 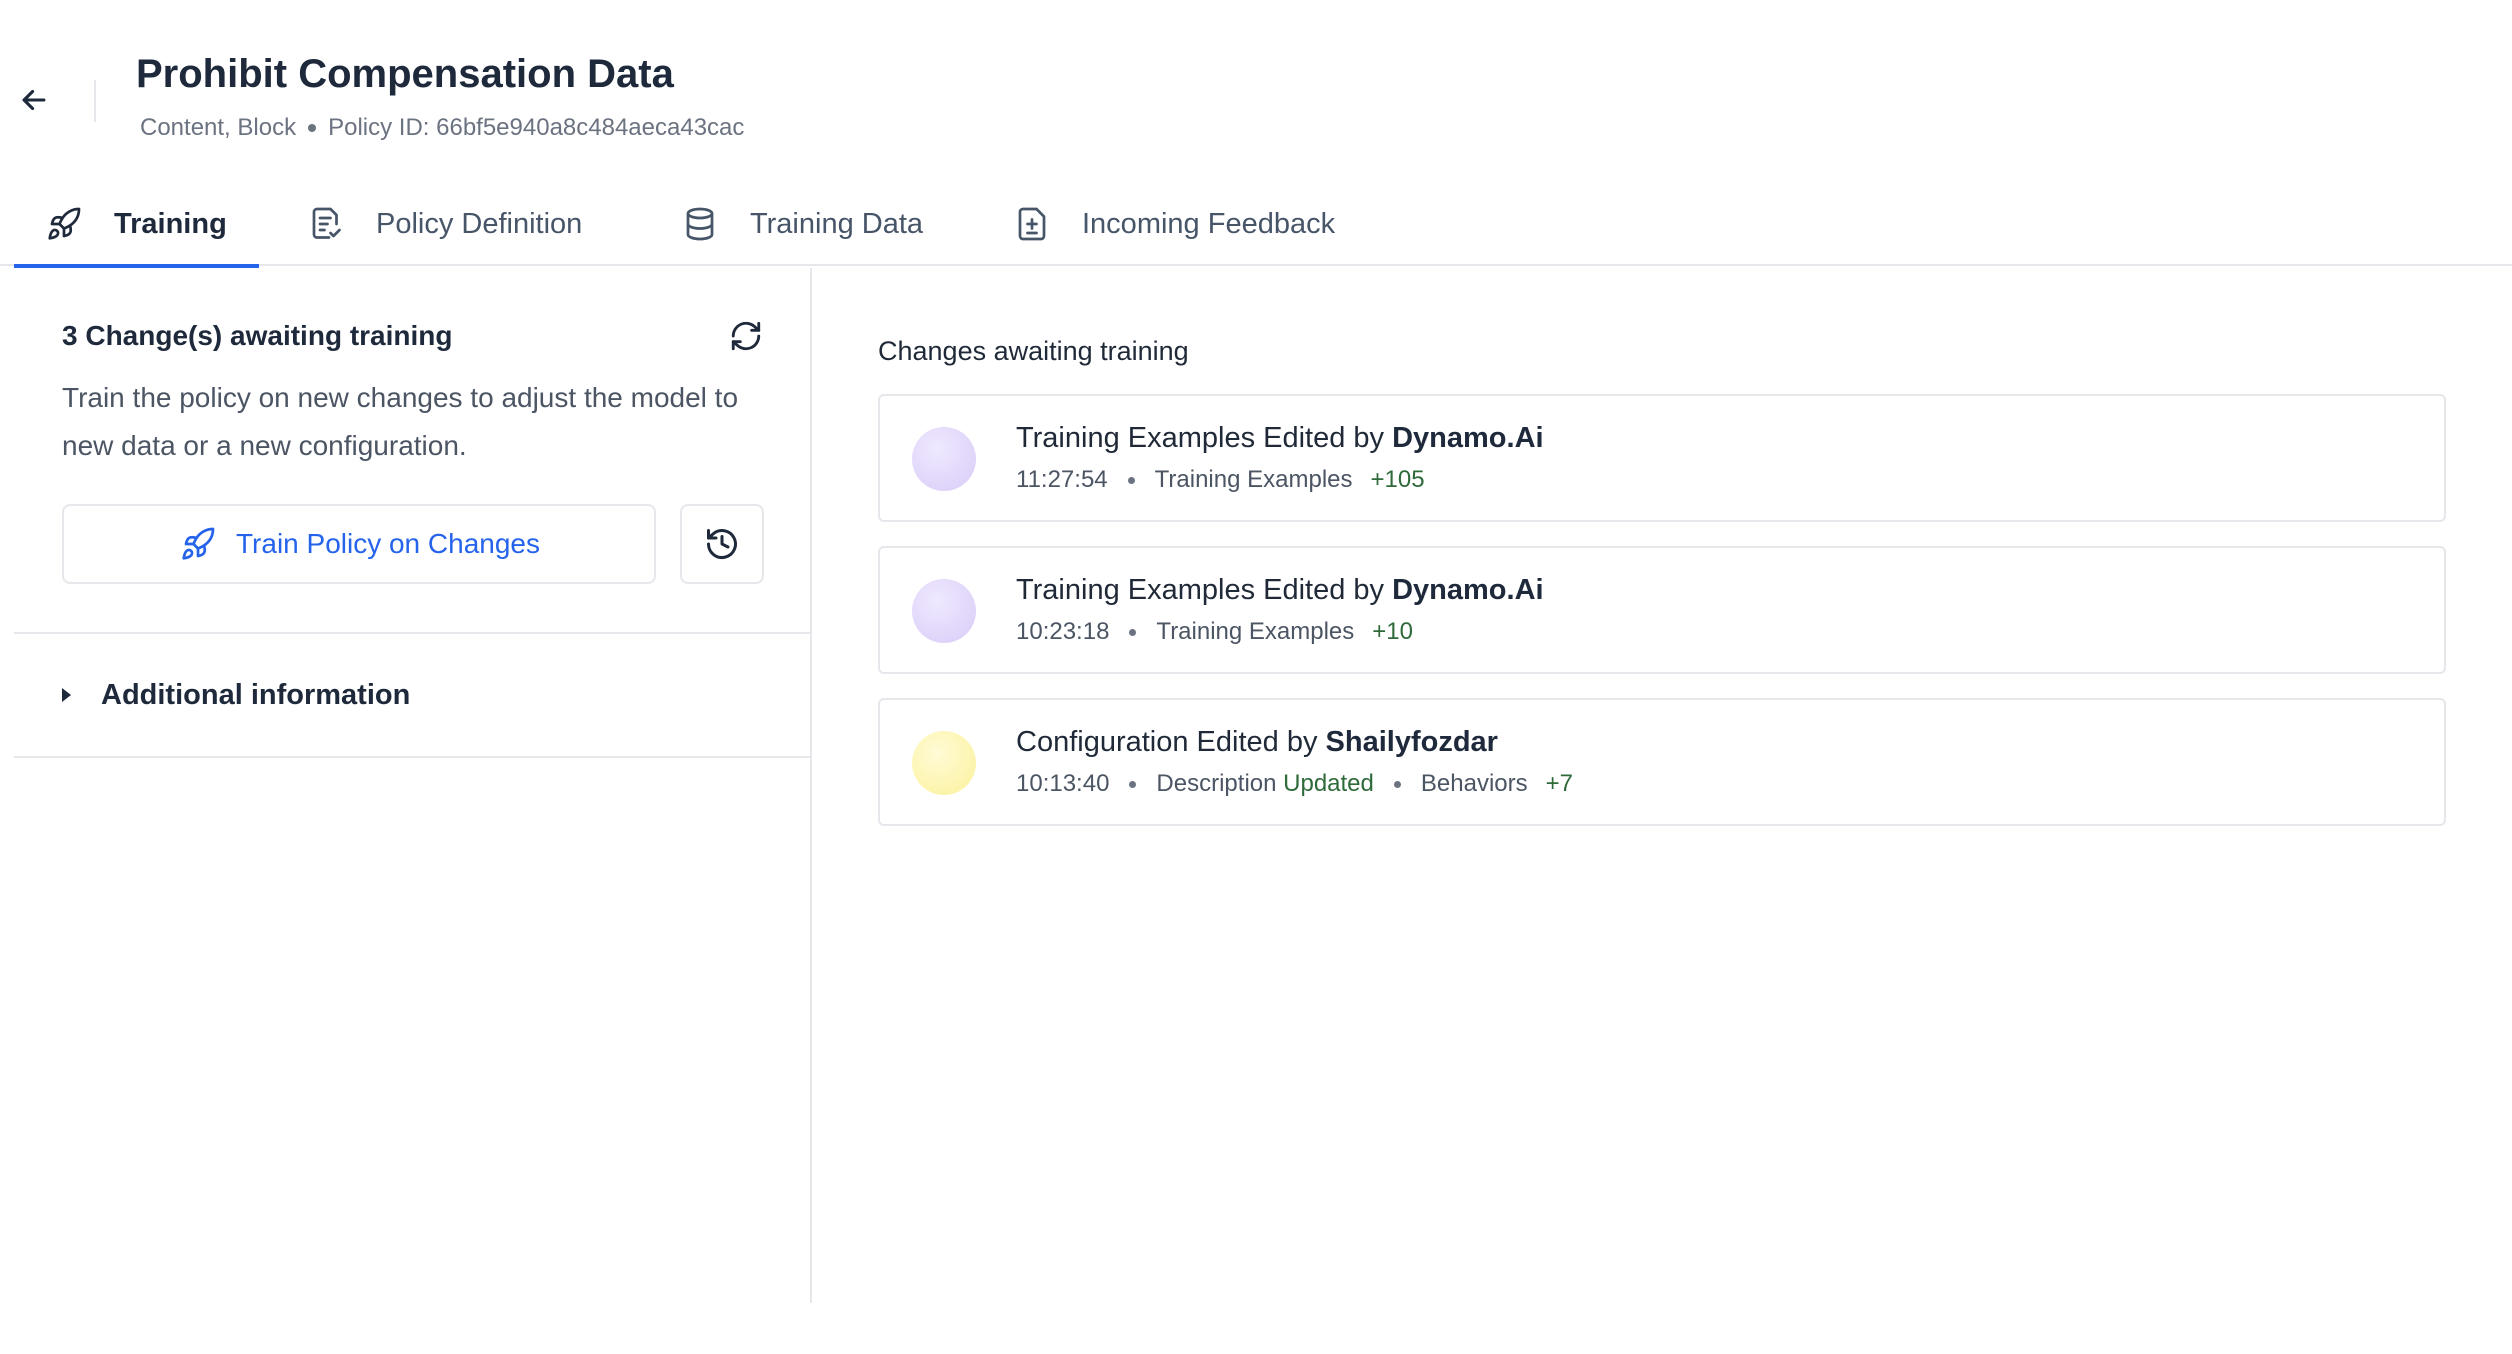 What do you see at coordinates (837, 223) in the screenshot?
I see `tab-training-data-label: Training Data` at bounding box center [837, 223].